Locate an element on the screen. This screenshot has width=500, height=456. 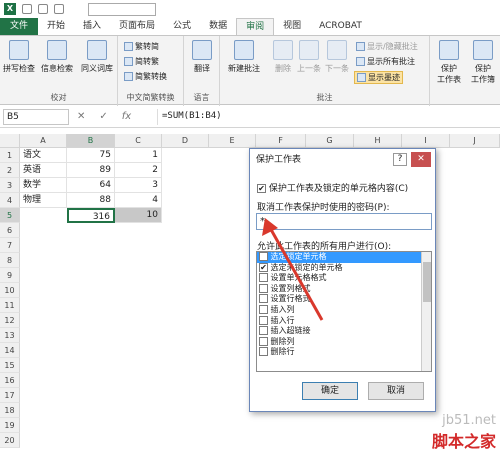
row-header: 8 is located at coordinates (10, 260).